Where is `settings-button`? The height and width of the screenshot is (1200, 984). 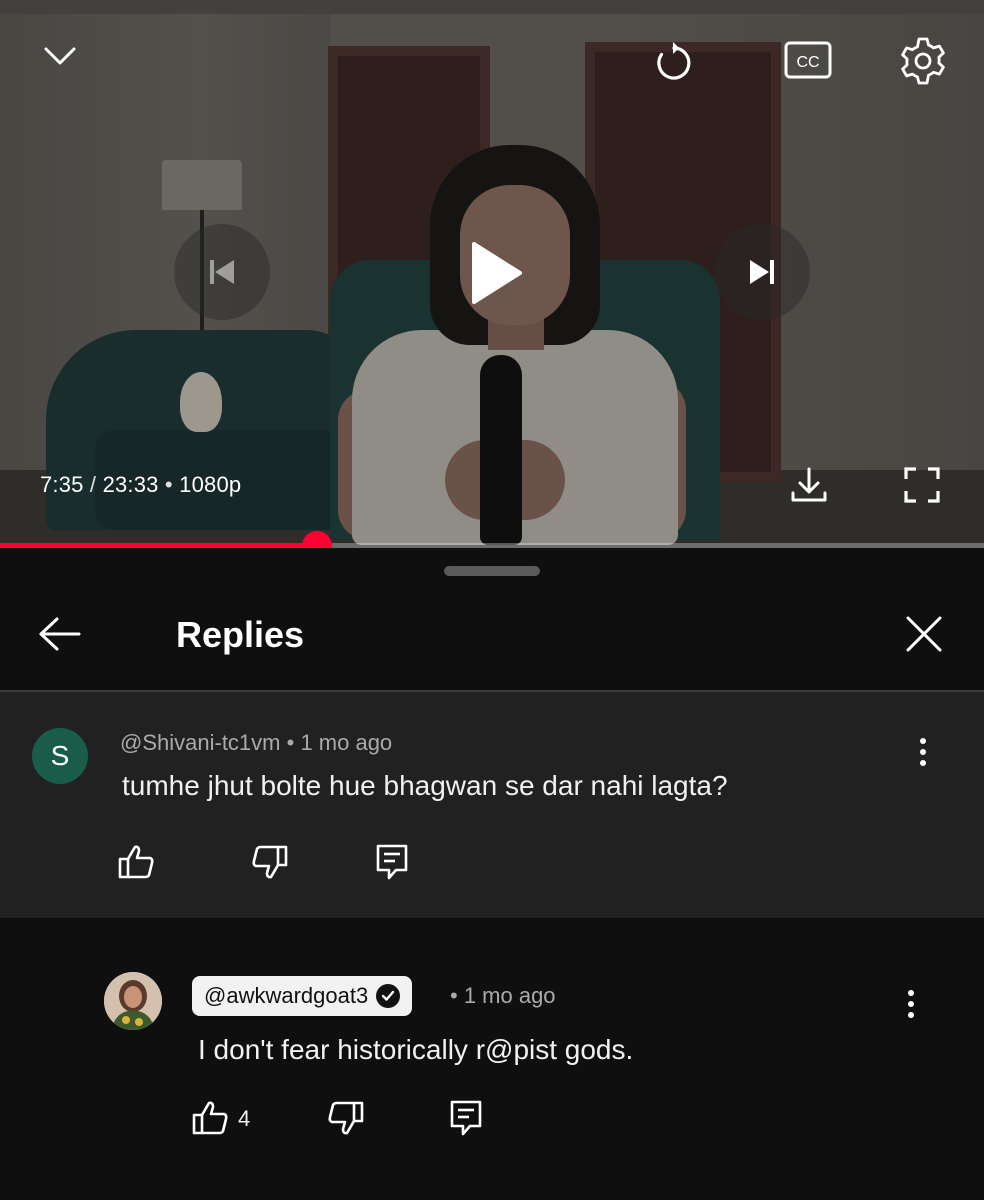
settings-button is located at coordinates (923, 61).